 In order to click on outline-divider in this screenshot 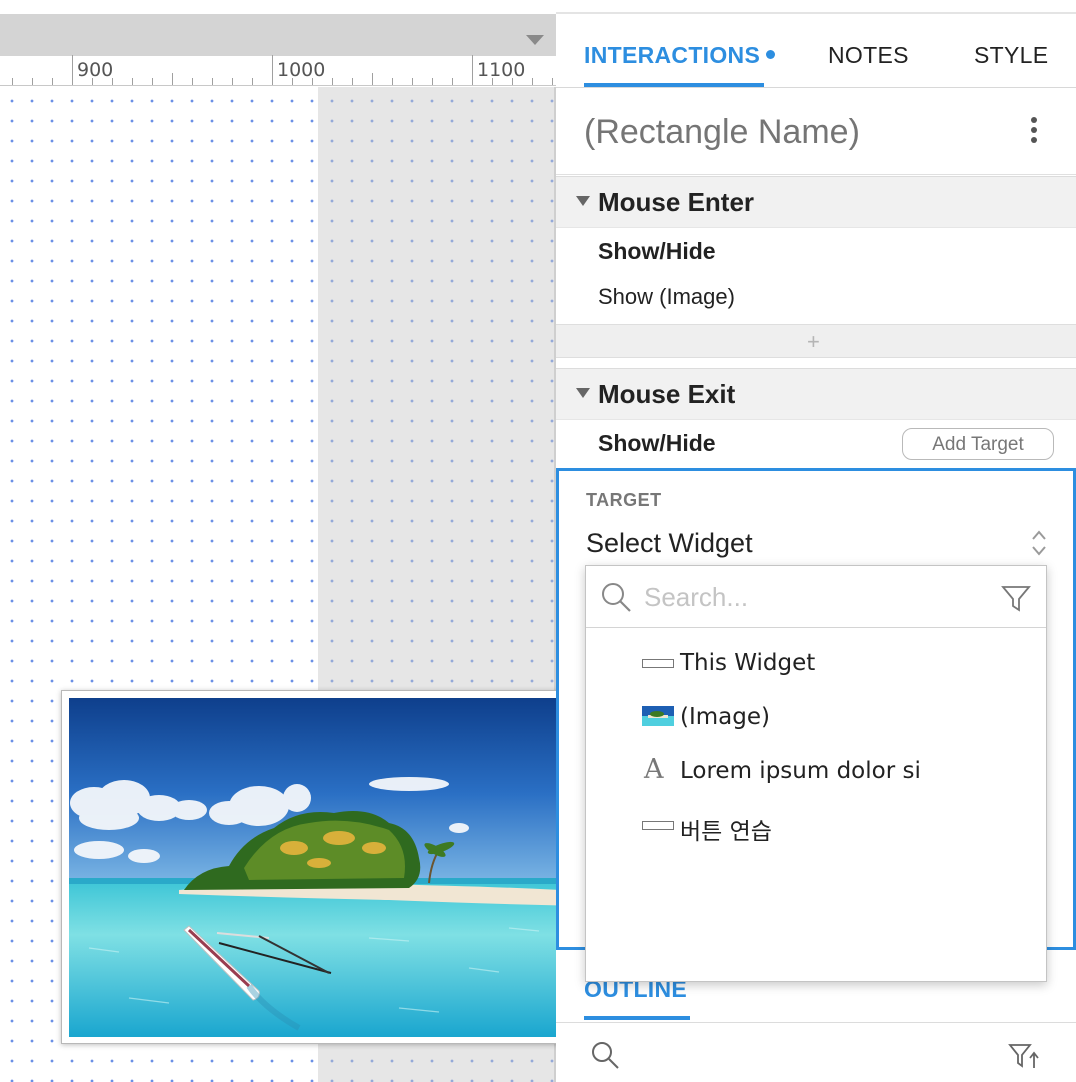, I will do `click(816, 1022)`.